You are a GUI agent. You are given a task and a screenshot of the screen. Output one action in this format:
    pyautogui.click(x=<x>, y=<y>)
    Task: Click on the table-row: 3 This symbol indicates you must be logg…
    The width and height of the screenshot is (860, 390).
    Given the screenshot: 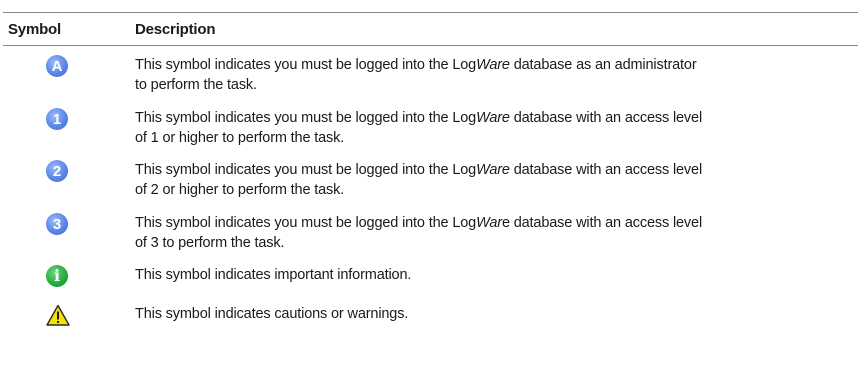 What is the action you would take?
    pyautogui.click(x=430, y=233)
    